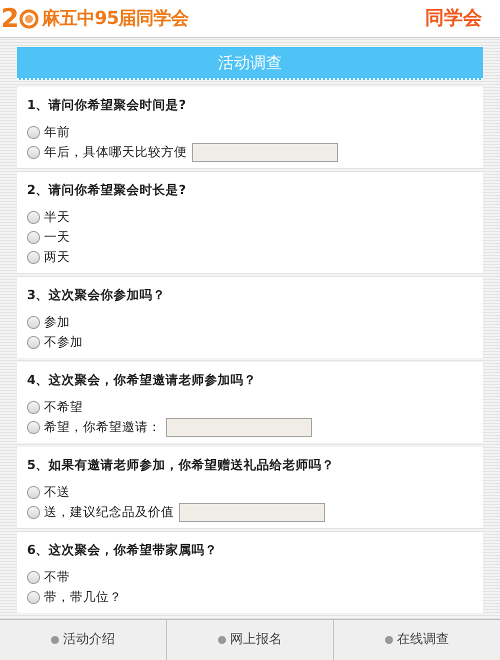  I want to click on option-label: 不参加, so click(63, 341).